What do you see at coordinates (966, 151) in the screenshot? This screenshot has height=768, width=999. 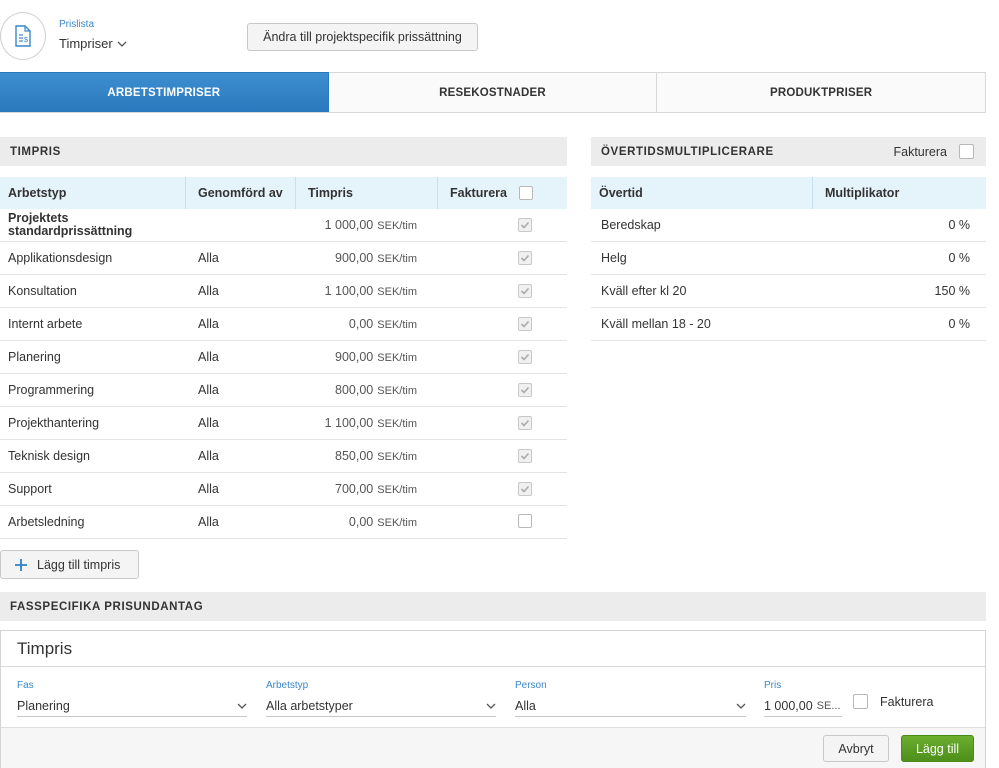 I see `overtime-invoice-checkbox` at bounding box center [966, 151].